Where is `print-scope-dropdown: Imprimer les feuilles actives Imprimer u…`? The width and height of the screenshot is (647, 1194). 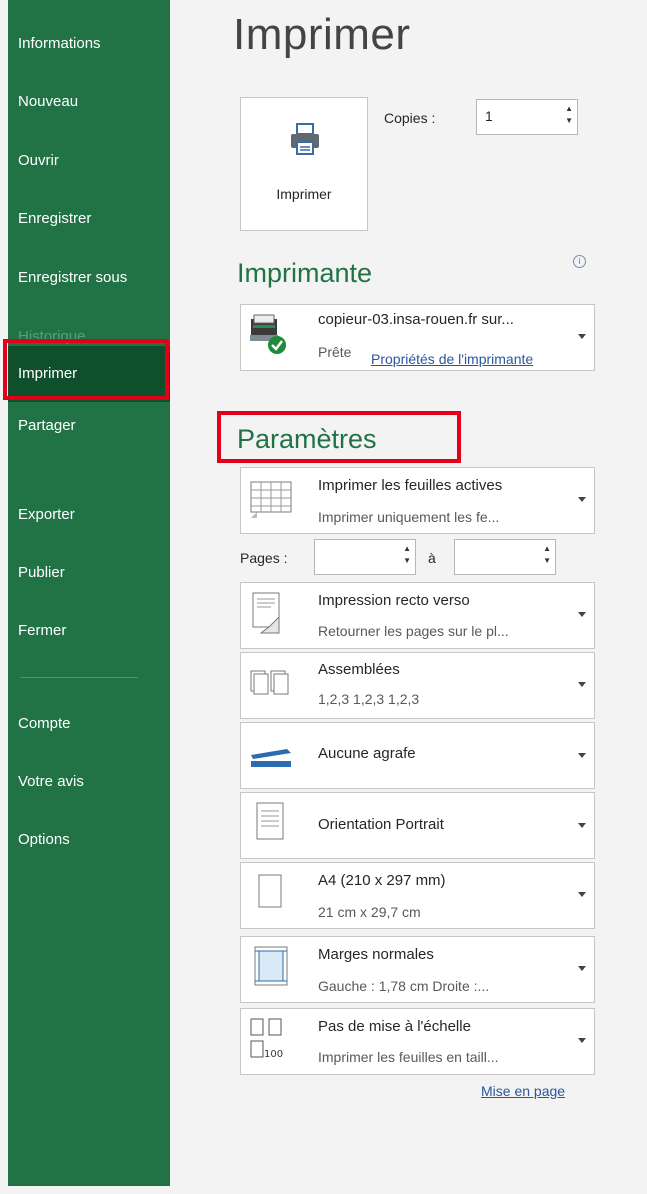 print-scope-dropdown: Imprimer les feuilles actives Imprimer u… is located at coordinates (417, 500).